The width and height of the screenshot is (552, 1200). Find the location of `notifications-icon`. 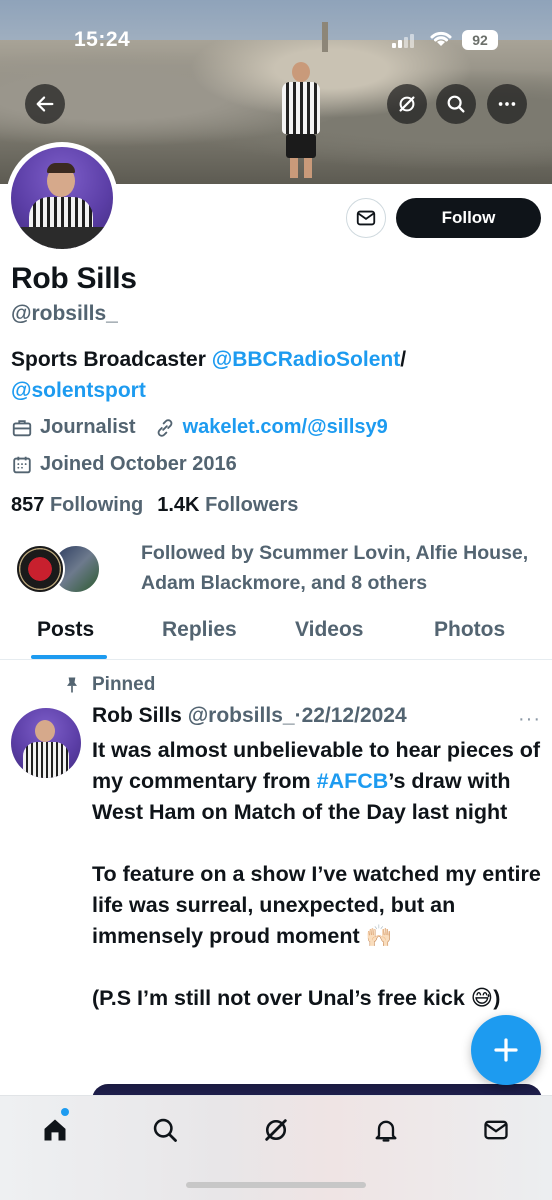

notifications-icon is located at coordinates (386, 1131).